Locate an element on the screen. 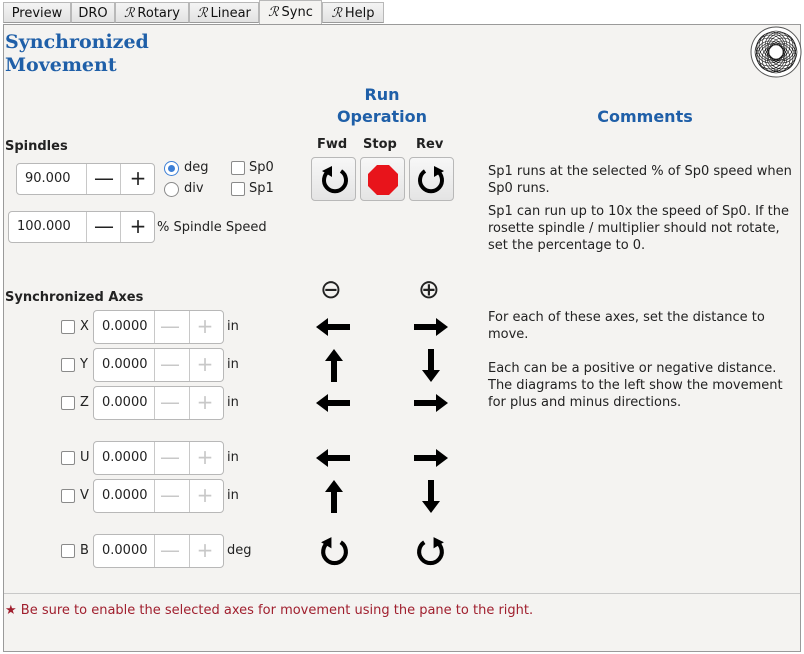 The width and height of the screenshot is (804, 654). axis-v-decrement-button: — is located at coordinates (169, 496).